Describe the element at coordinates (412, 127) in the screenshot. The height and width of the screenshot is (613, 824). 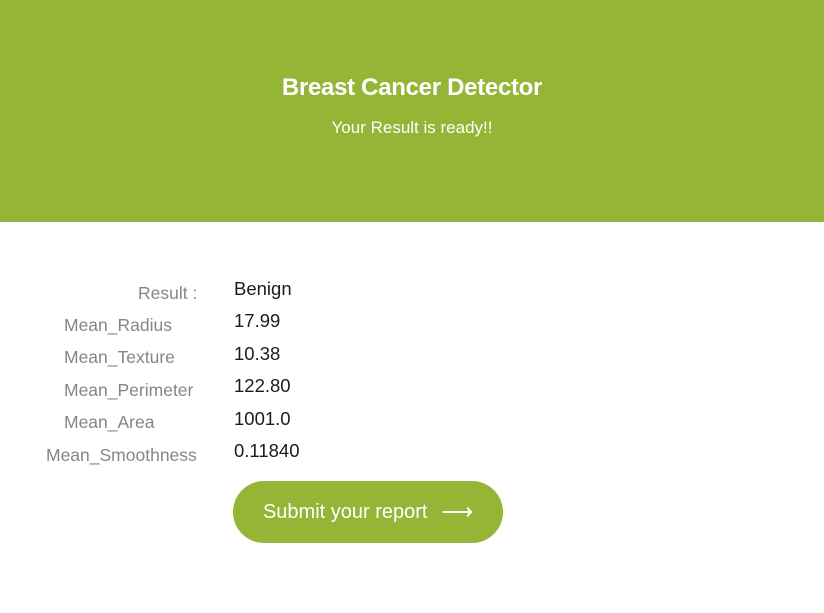
I see `page-subtitle: Your Result is ready!!` at that location.